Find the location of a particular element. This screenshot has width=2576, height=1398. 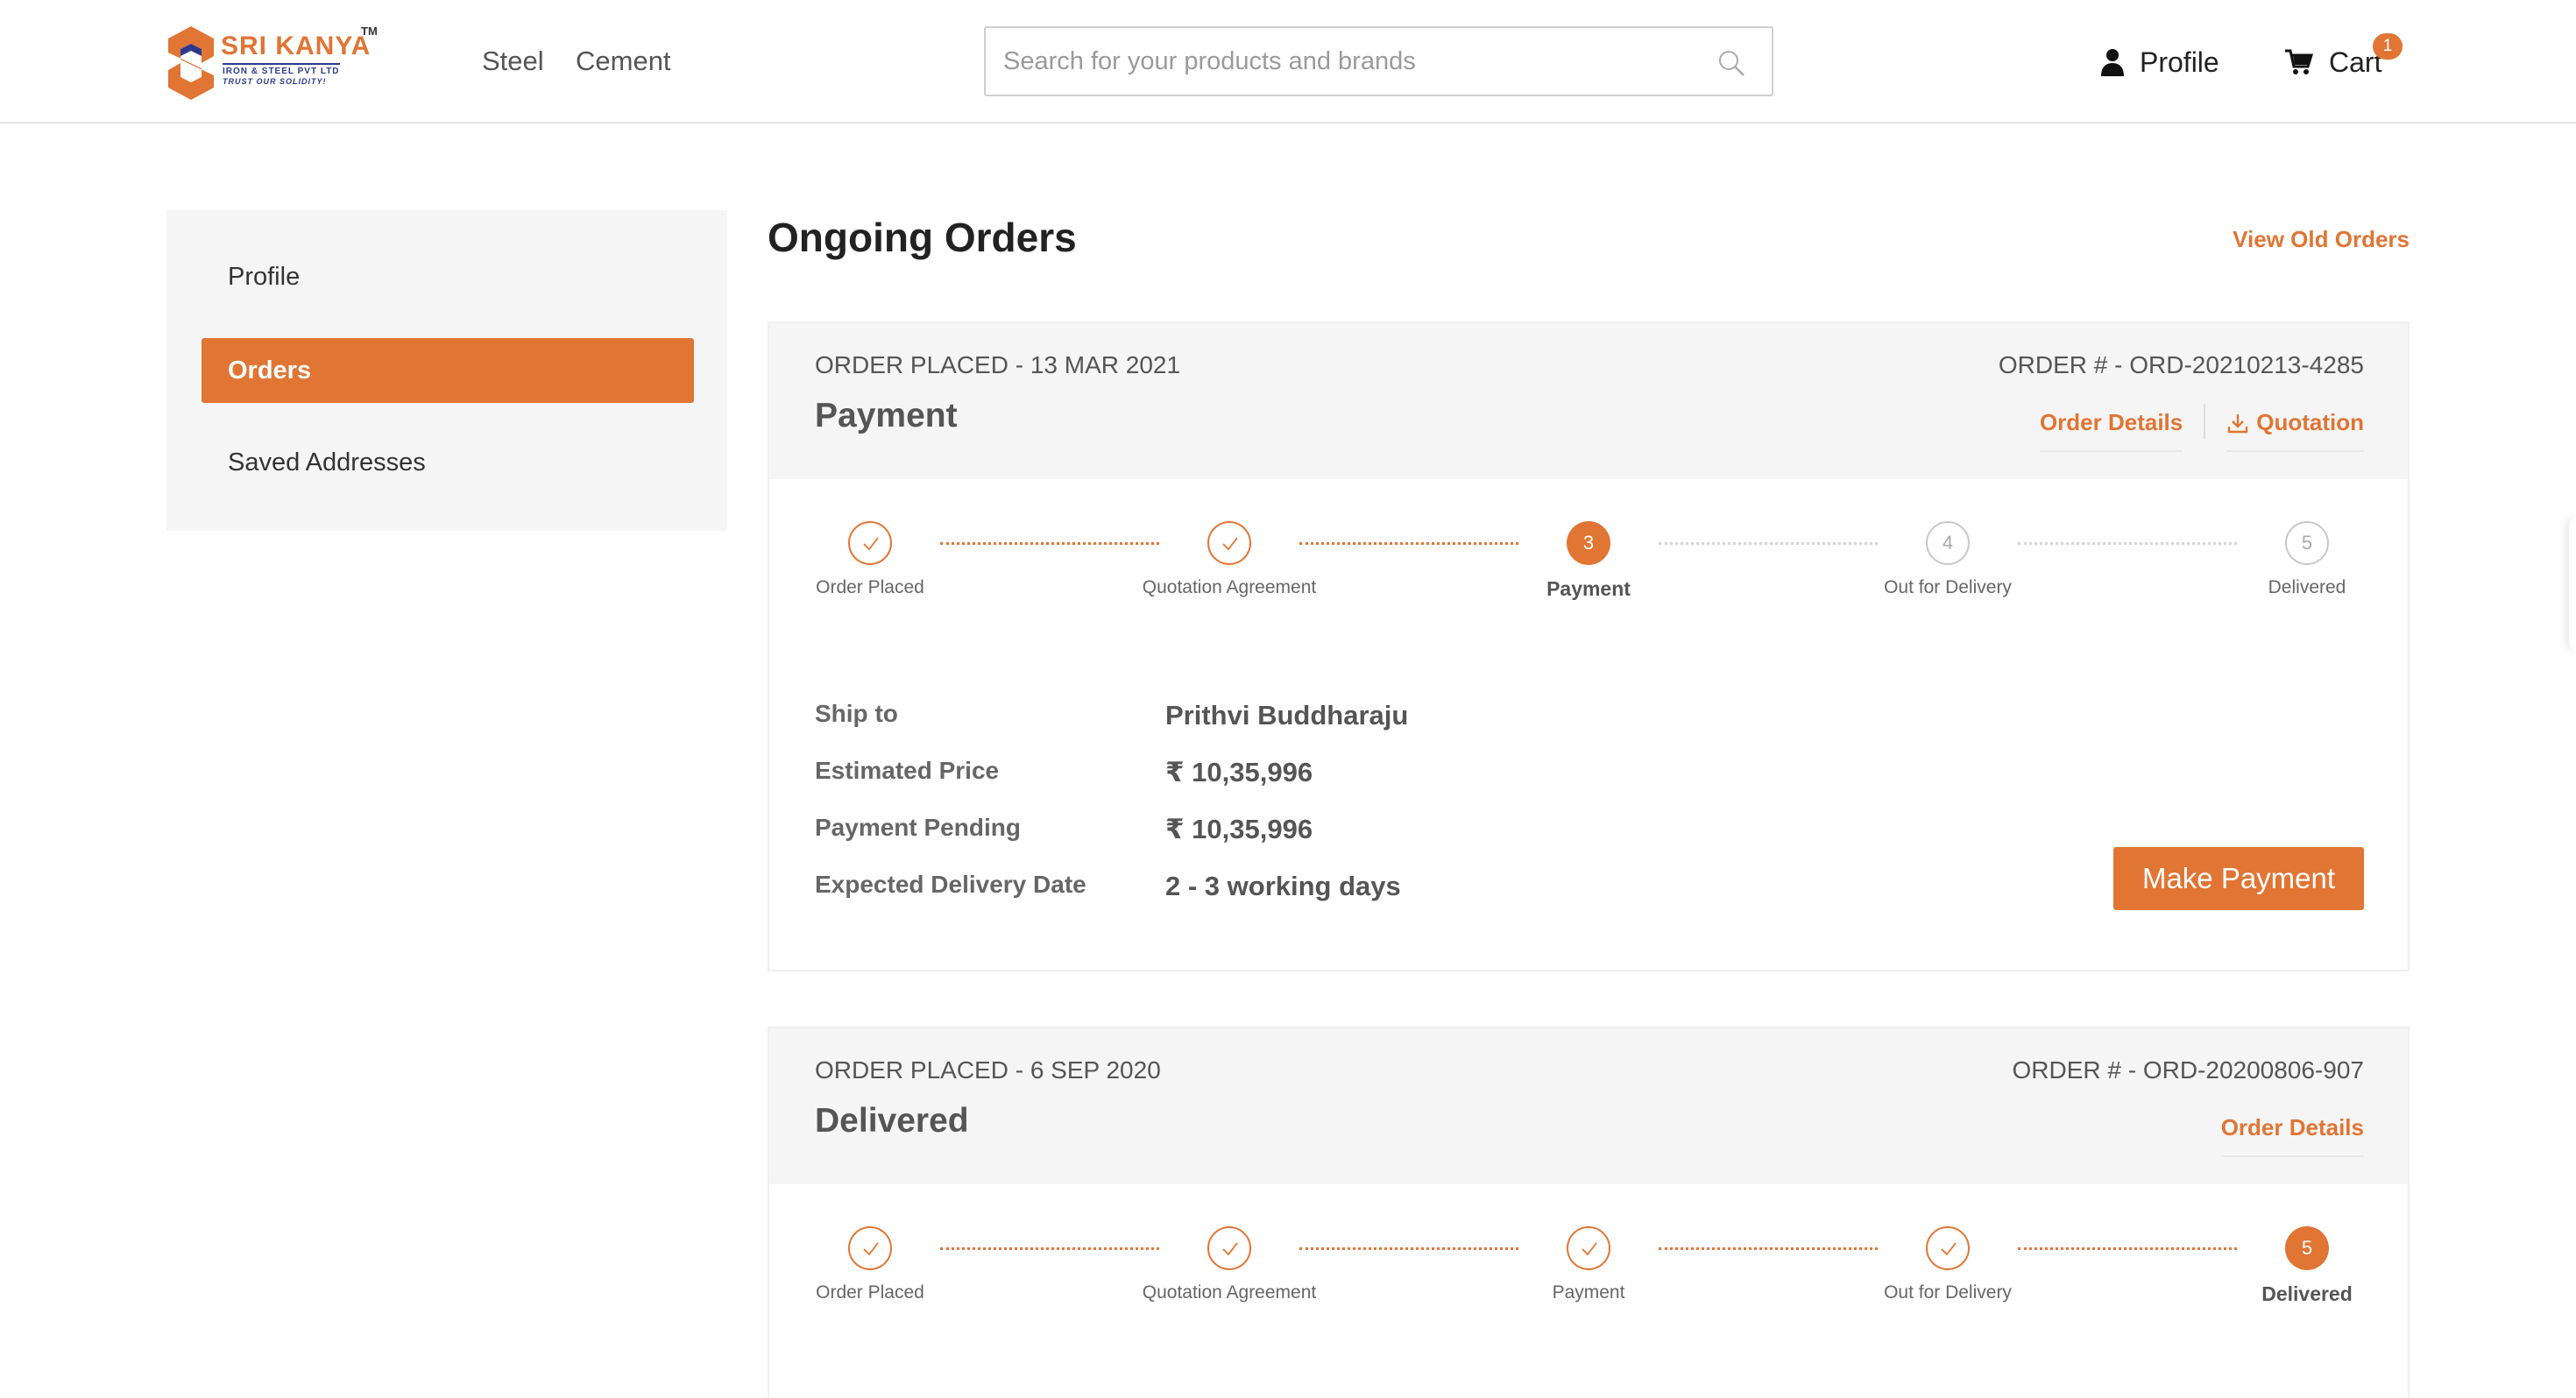

download-icon is located at coordinates (2238, 423).